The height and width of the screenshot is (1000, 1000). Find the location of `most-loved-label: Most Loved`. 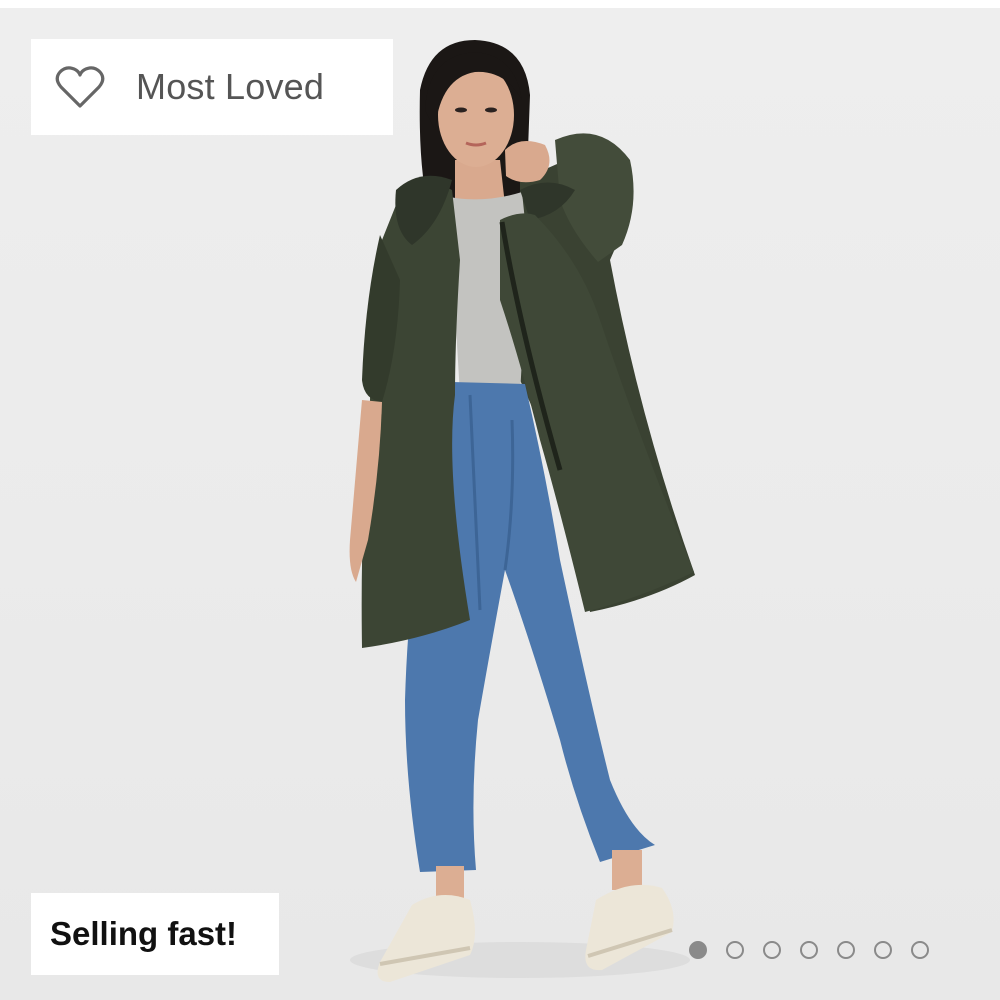

most-loved-label: Most Loved is located at coordinates (230, 86).